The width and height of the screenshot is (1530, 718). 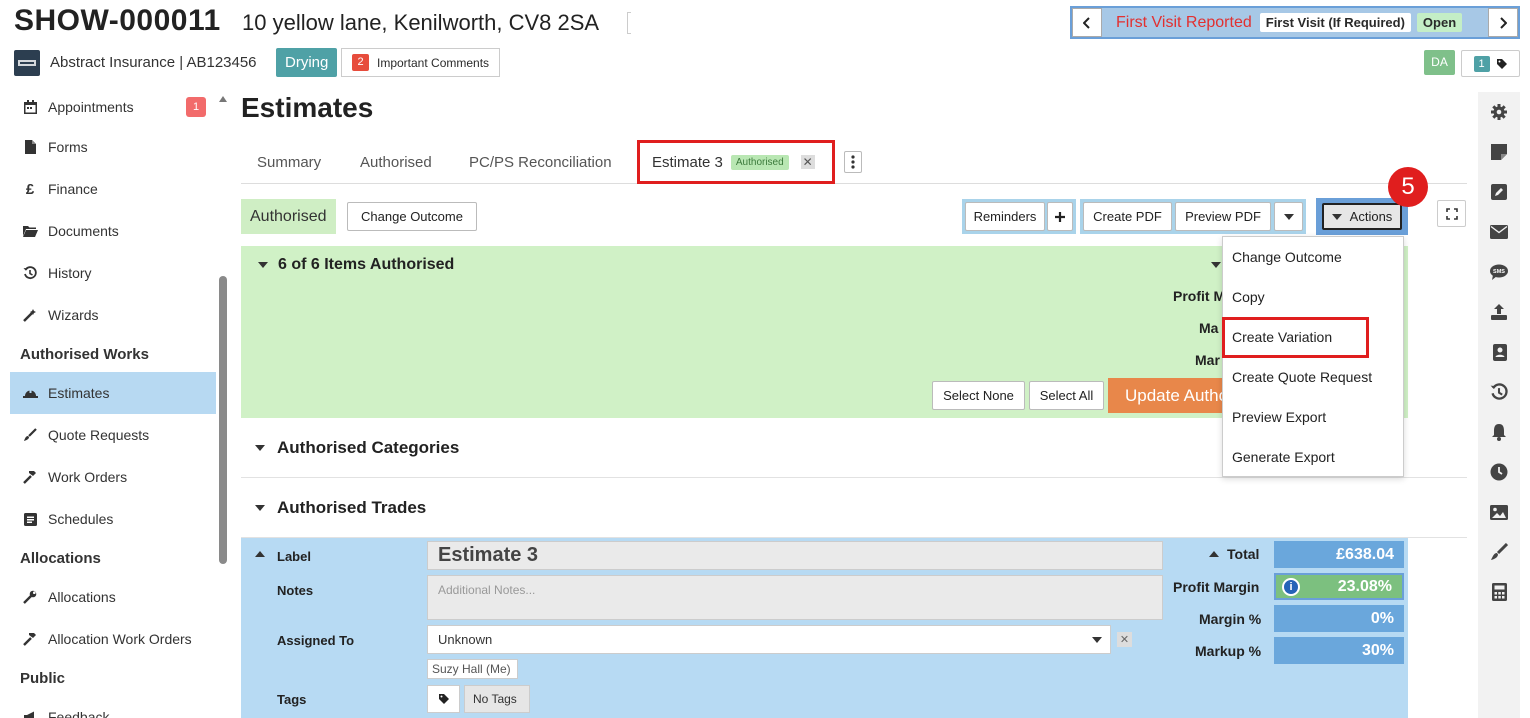 I want to click on edit-icon, so click(x=1499, y=192).